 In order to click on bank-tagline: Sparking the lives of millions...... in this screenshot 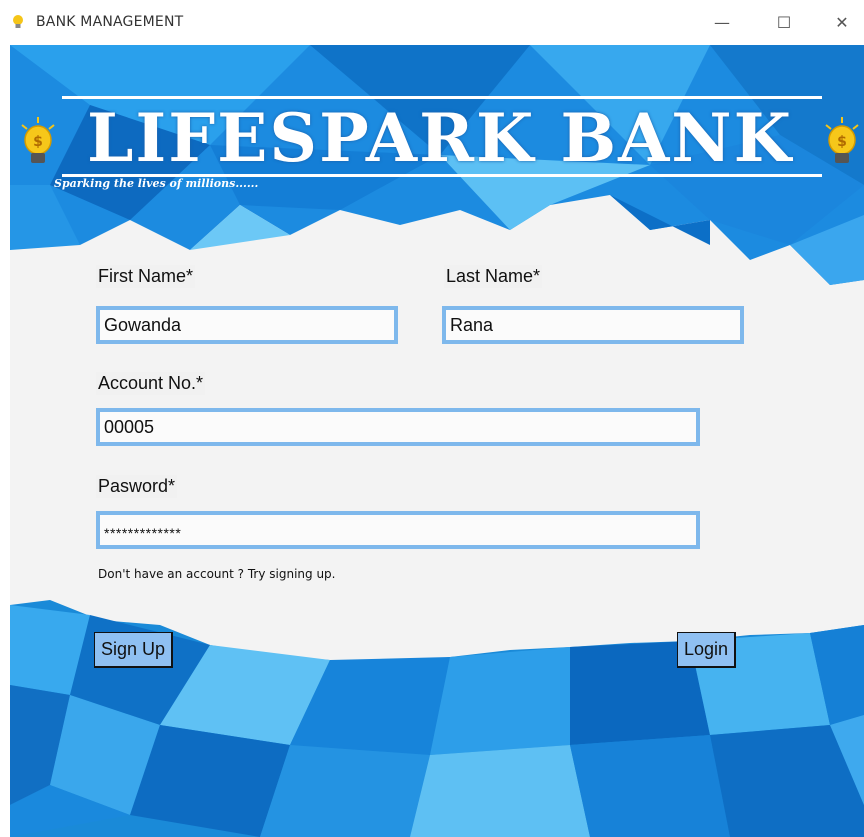, I will do `click(156, 183)`.